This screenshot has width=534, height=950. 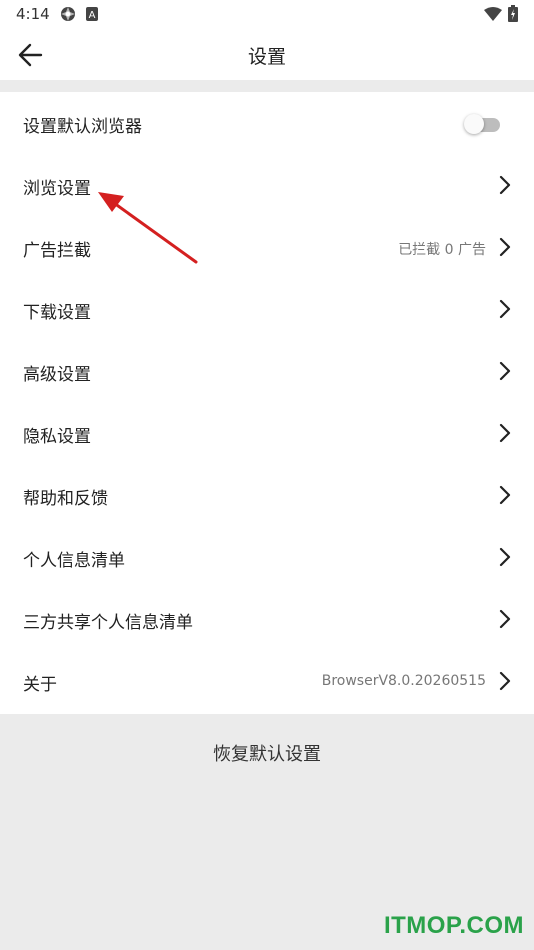 I want to click on wifi-icon, so click(x=493, y=15).